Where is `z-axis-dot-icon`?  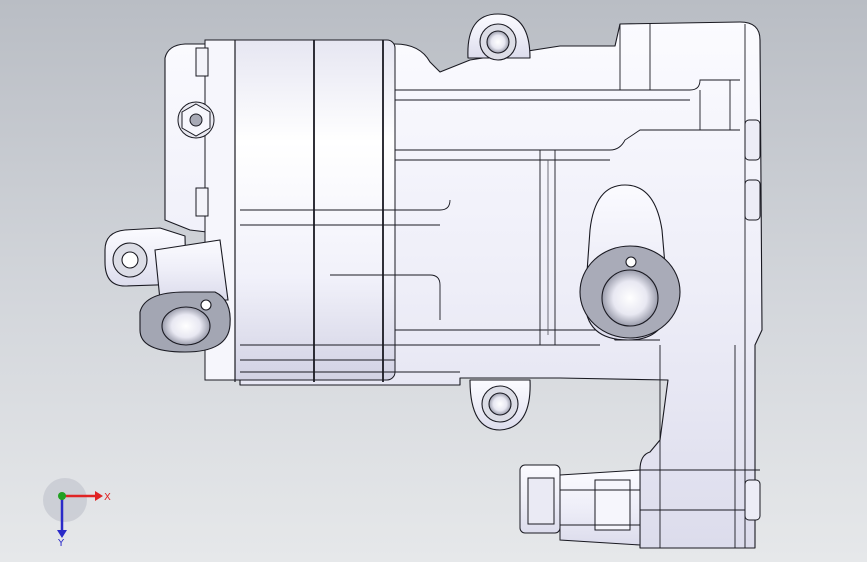
z-axis-dot-icon is located at coordinates (62, 496).